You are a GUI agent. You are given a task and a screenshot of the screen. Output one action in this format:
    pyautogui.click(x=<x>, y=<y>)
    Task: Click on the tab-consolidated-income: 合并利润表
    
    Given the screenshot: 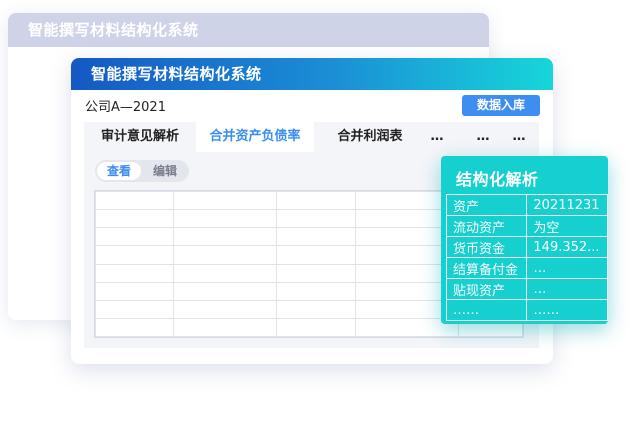 What is the action you would take?
    pyautogui.click(x=370, y=137)
    